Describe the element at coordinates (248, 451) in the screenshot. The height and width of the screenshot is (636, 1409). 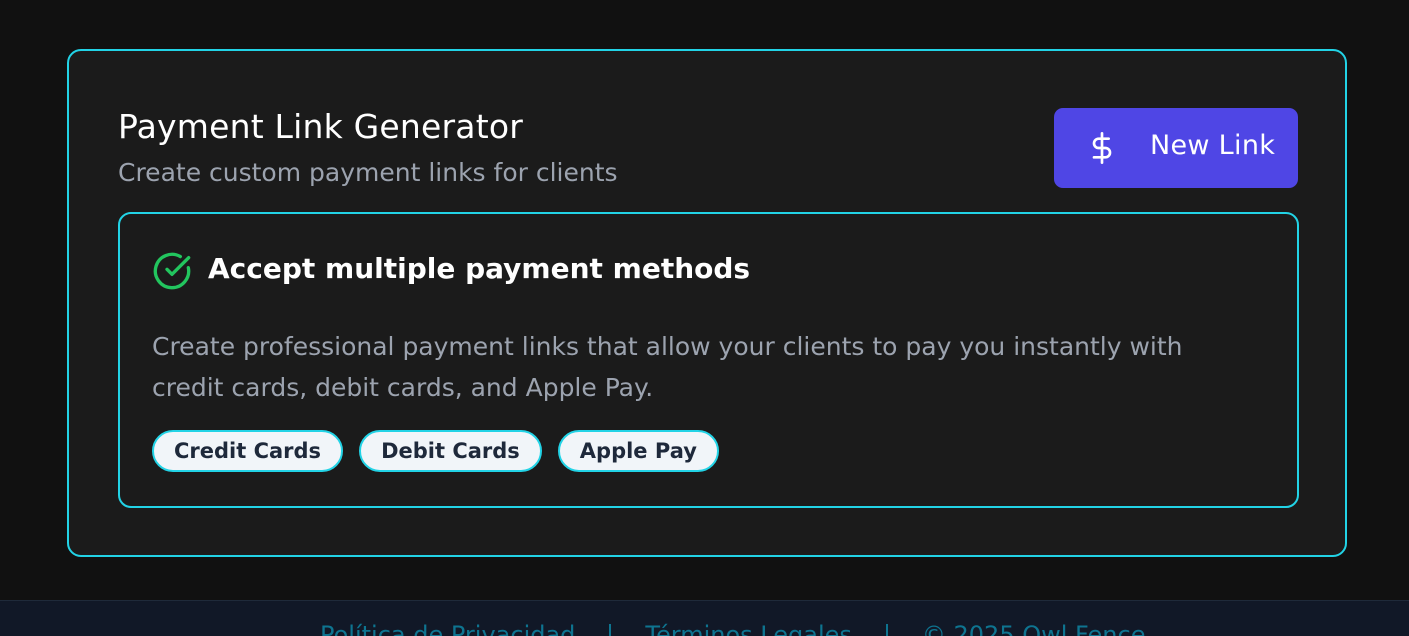
I see `chip-credit-cards: Credit Cards` at that location.